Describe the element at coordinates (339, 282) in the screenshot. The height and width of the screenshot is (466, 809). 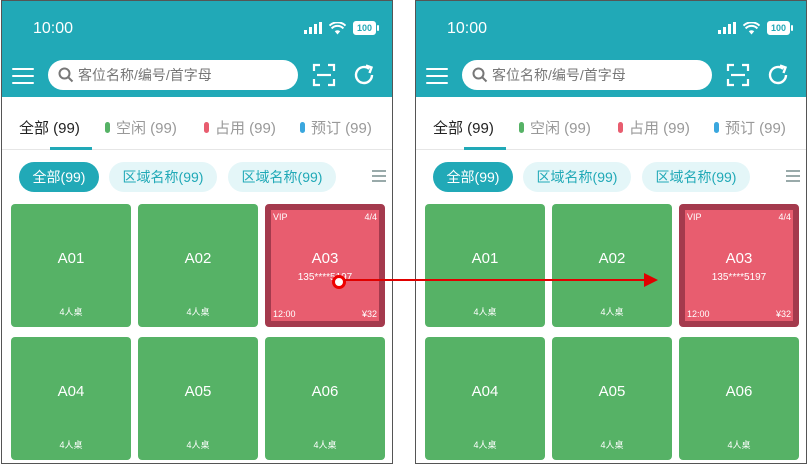
I see `drag-touch-point-icon` at that location.